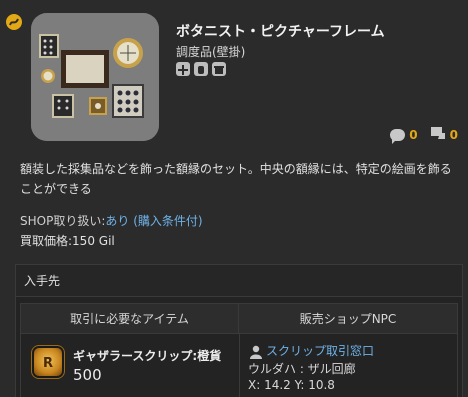  Describe the element at coordinates (424, 135) in the screenshot. I see `counters: 0 0` at that location.